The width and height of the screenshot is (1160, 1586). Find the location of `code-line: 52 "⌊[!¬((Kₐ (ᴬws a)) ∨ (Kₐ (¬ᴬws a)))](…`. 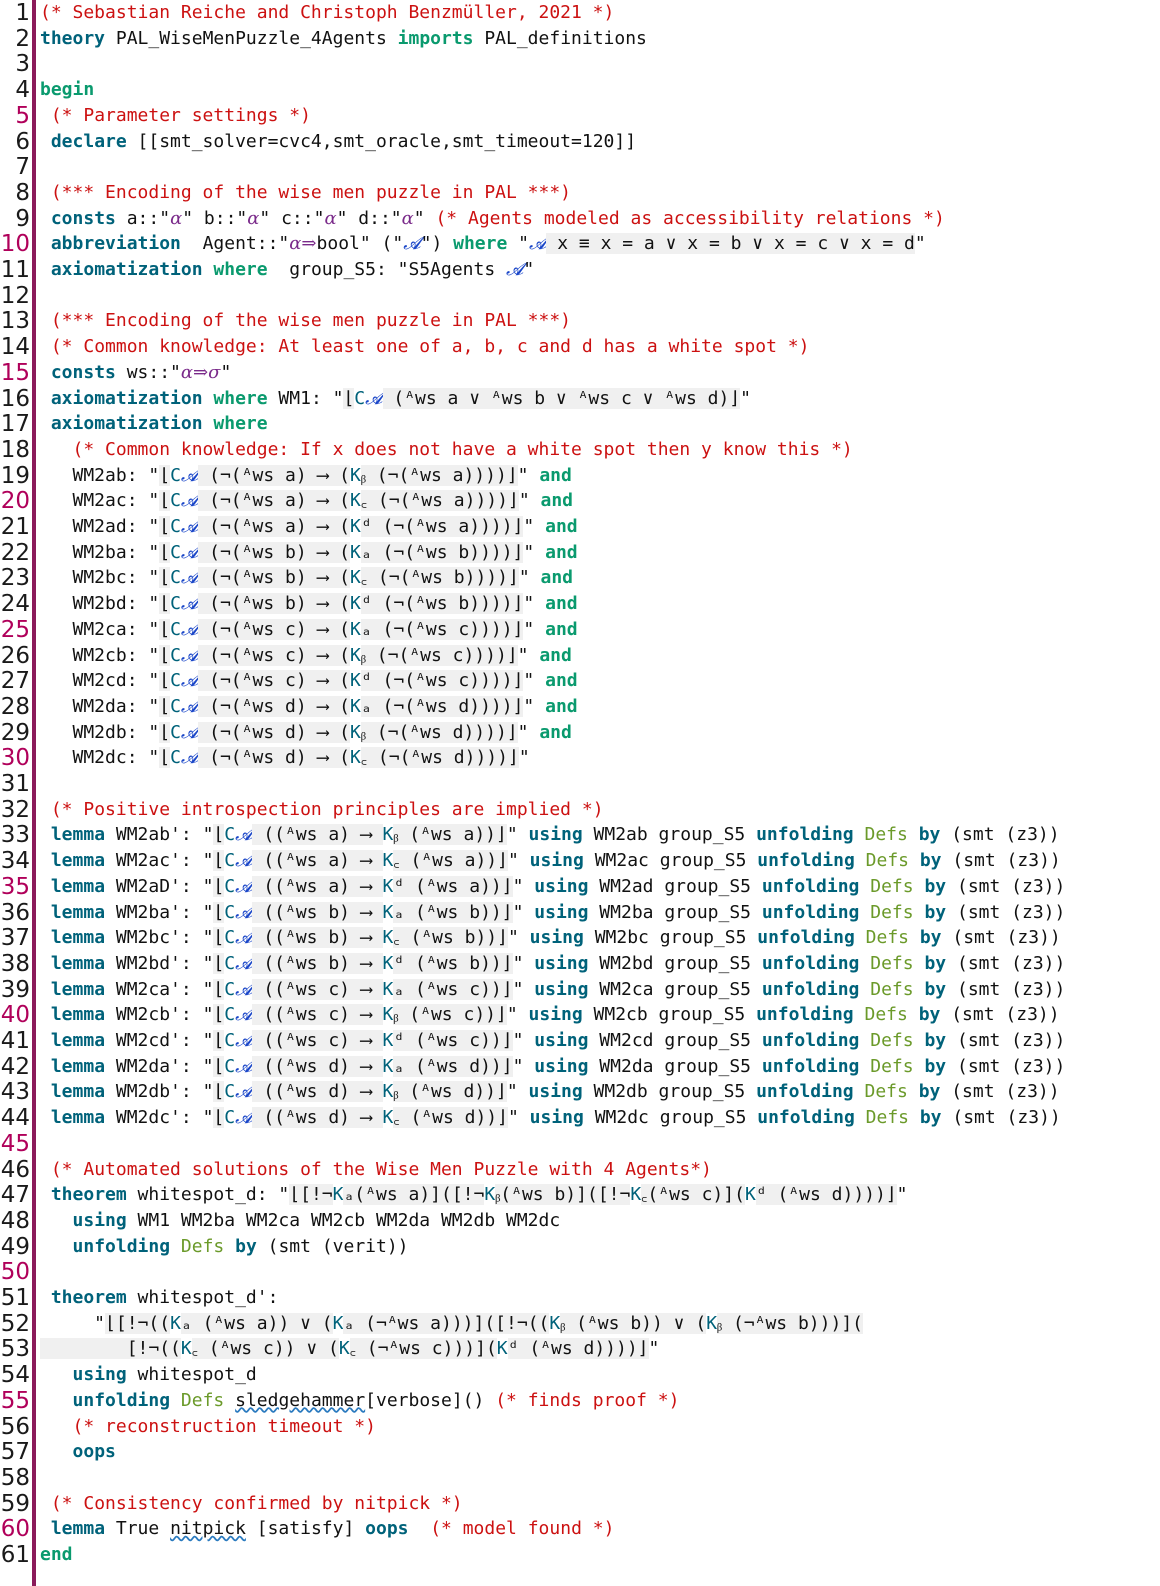

code-line: 52 "⌊[!¬((Kₐ (ᴬws a)) ∨ (Kₐ (¬ᴬws a)))](… is located at coordinates (580, 1324).